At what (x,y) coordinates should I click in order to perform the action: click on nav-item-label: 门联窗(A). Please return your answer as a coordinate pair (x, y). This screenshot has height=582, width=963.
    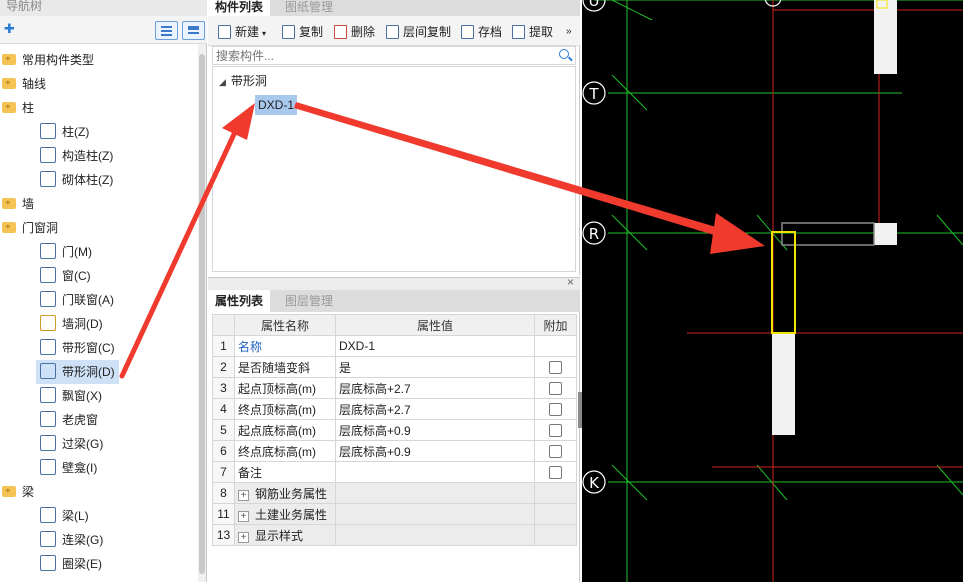
    Looking at the image, I should click on (88, 300).